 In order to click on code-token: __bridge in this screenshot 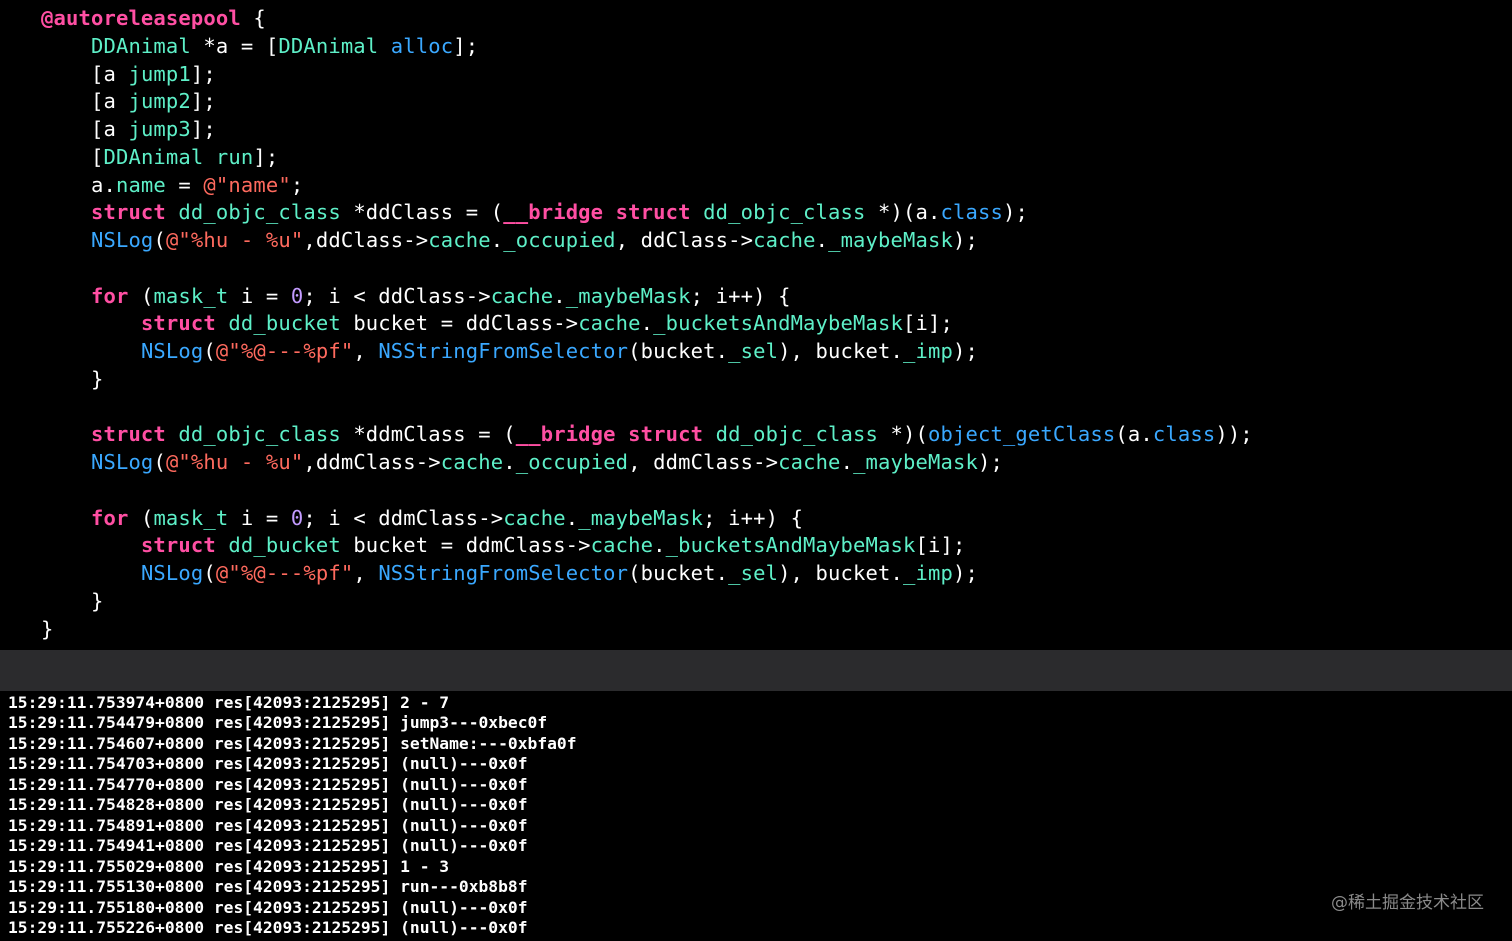, I will do `click(565, 434)`.